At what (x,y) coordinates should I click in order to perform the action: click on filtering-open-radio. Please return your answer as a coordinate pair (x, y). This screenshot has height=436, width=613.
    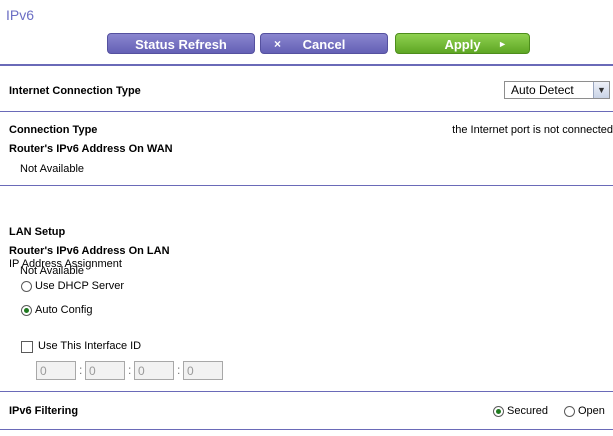
    Looking at the image, I should click on (569, 411).